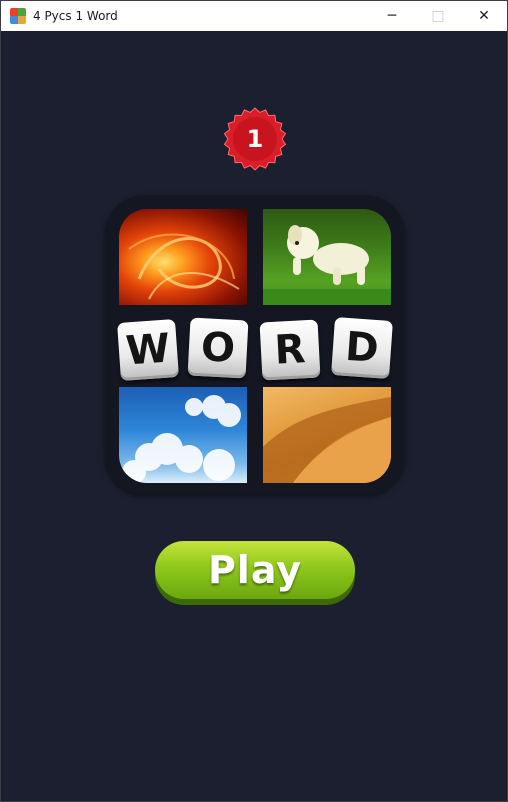 Image resolution: width=508 pixels, height=802 pixels. What do you see at coordinates (181, 439) in the screenshot?
I see `clouds-icon` at bounding box center [181, 439].